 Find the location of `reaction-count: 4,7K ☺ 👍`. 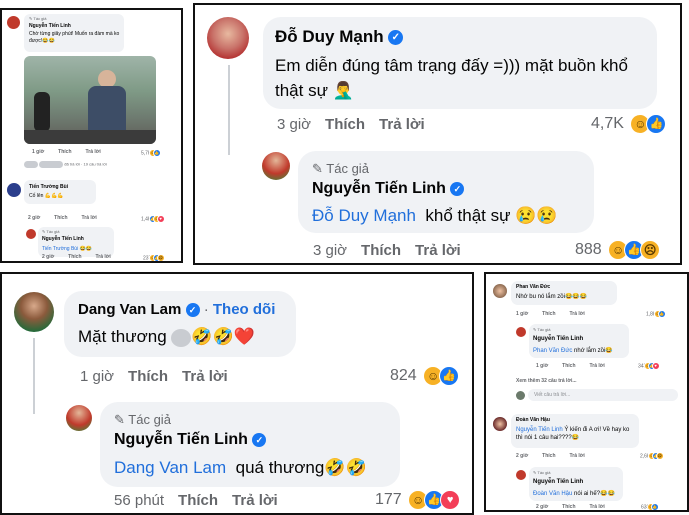

reaction-count: 4,7K ☺ 👍 is located at coordinates (629, 124).